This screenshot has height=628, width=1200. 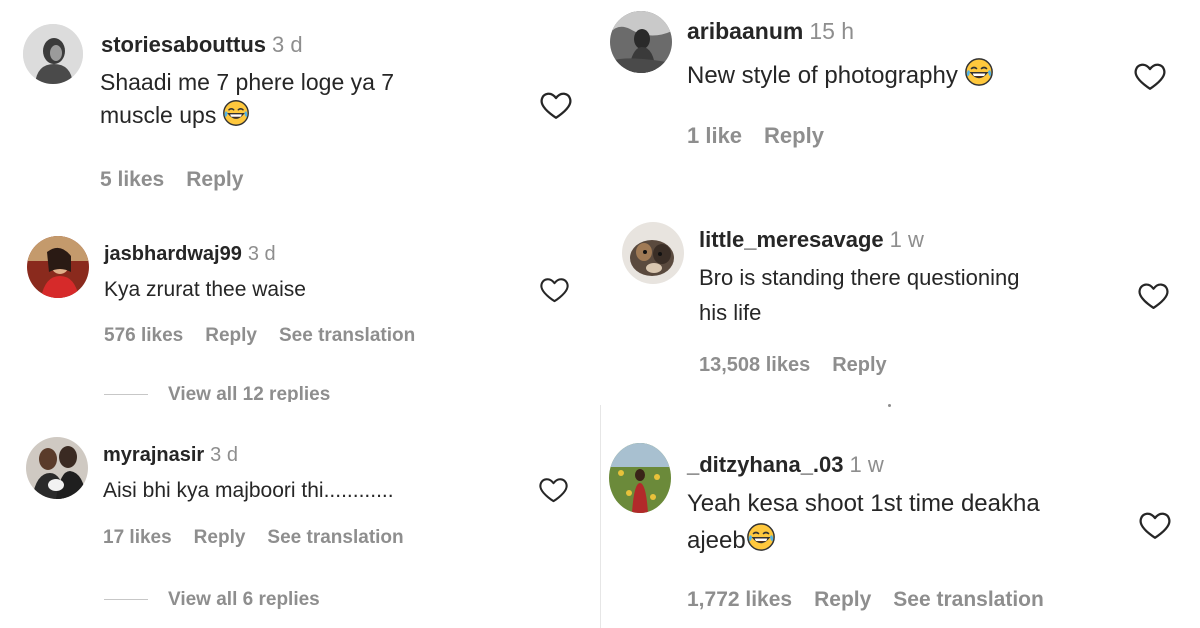 I want to click on username: jasbhardwaj99 3 d, so click(x=190, y=254).